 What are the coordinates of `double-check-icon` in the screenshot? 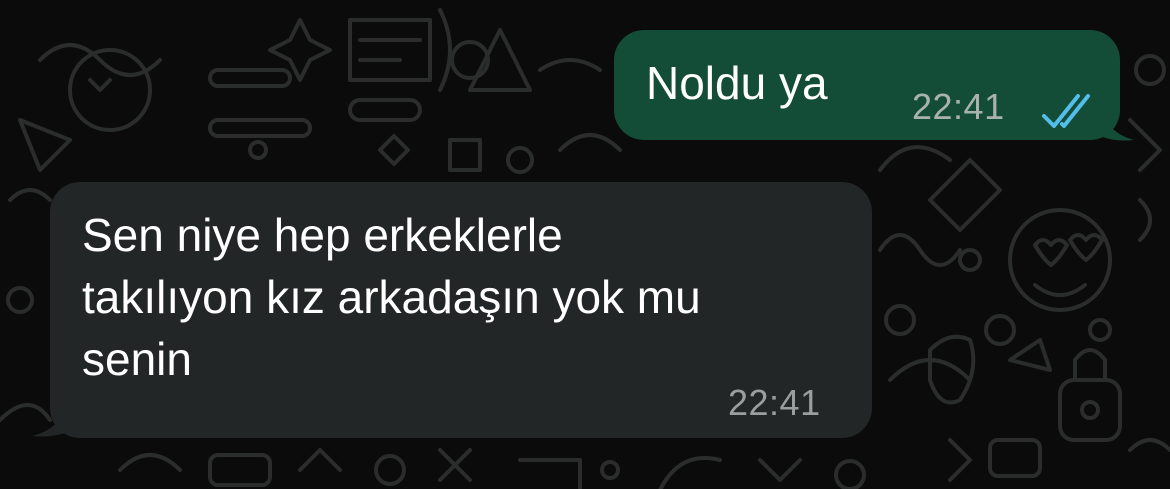 It's located at (1066, 111).